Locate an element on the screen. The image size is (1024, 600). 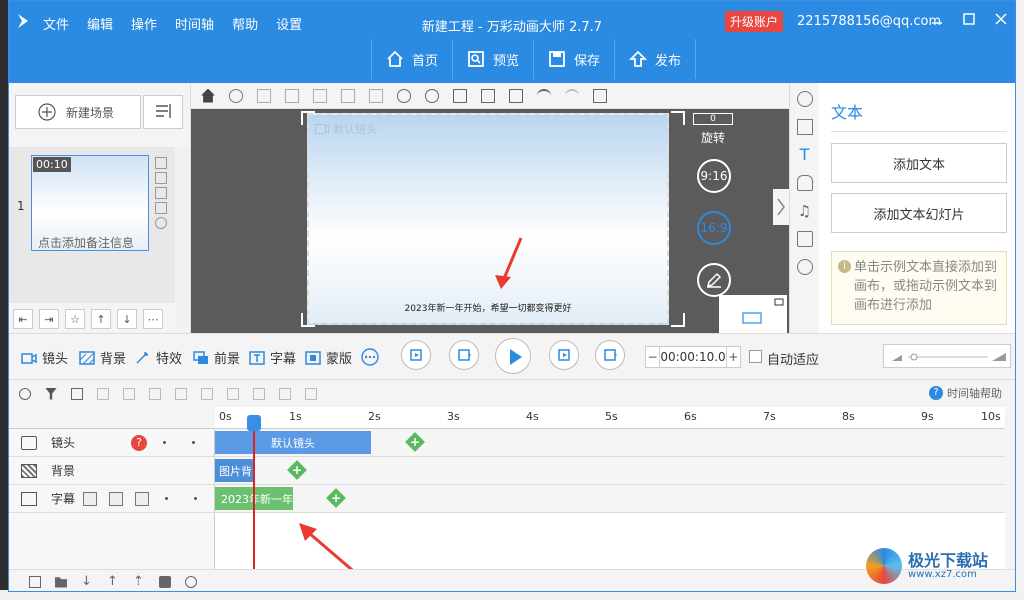
move-up-icon: ↑ is located at coordinates (101, 319).